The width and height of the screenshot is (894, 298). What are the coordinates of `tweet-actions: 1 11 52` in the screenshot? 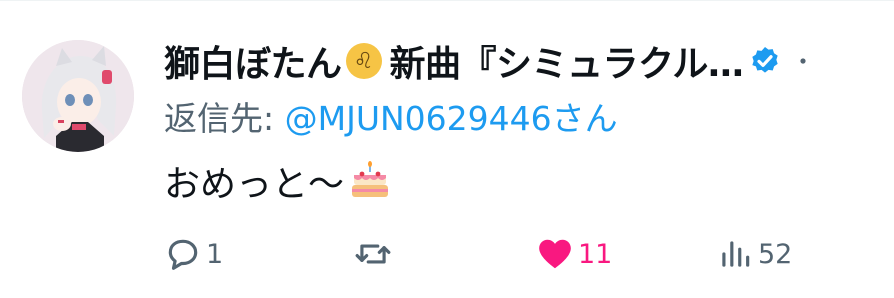 It's located at (529, 254).